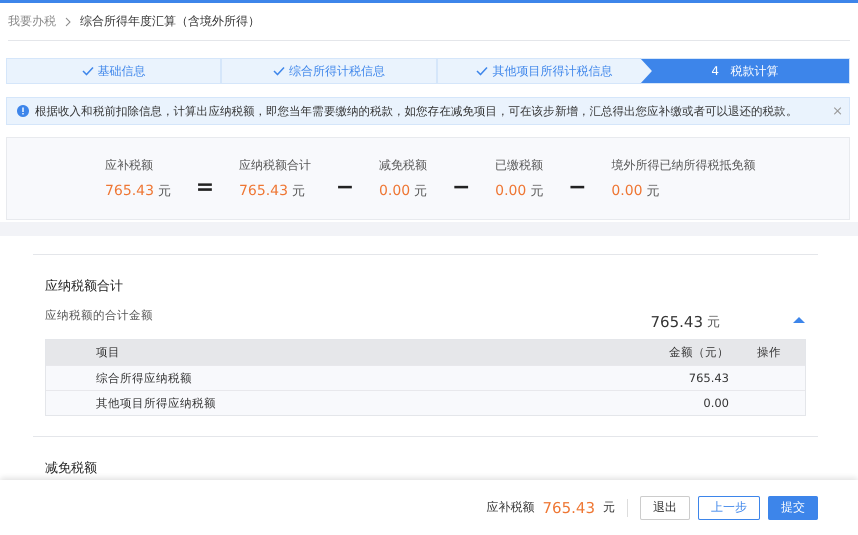 This screenshot has height=535, width=858. What do you see at coordinates (84, 286) in the screenshot?
I see `section-title: 应纳税额合计` at bounding box center [84, 286].